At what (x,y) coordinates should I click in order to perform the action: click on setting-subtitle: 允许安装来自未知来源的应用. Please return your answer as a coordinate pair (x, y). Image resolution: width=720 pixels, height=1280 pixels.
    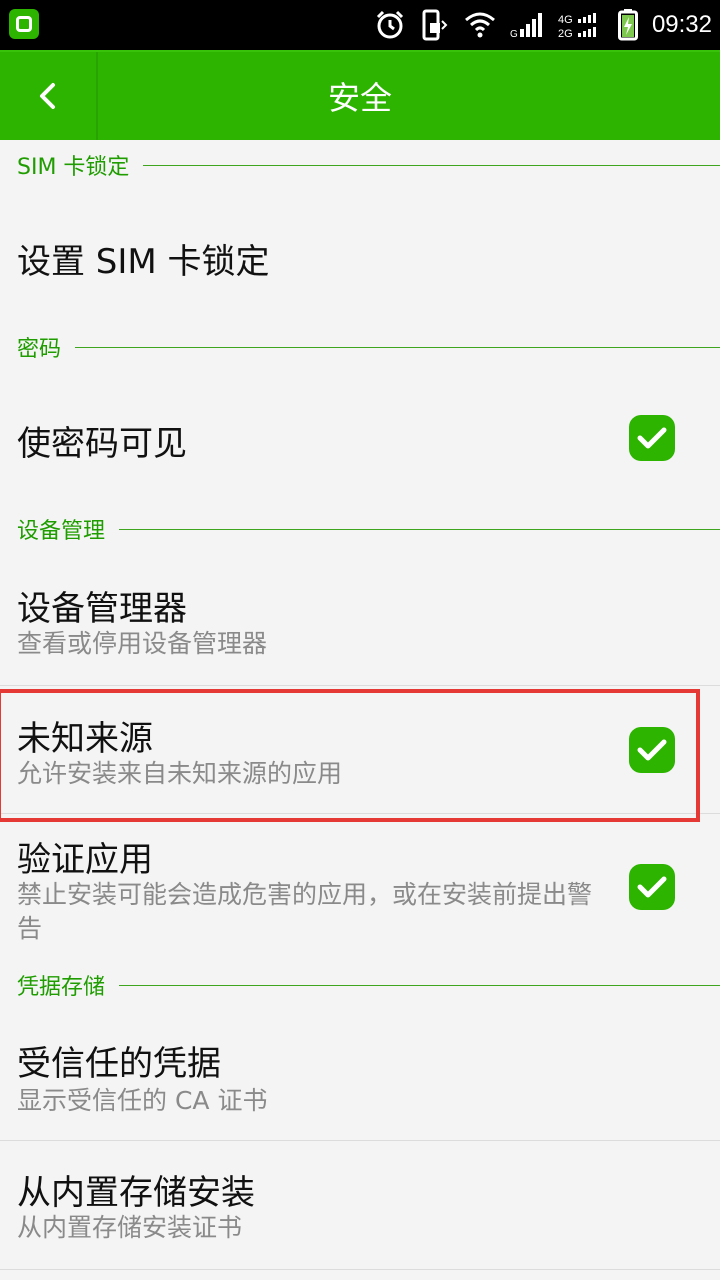
    Looking at the image, I should click on (180, 773).